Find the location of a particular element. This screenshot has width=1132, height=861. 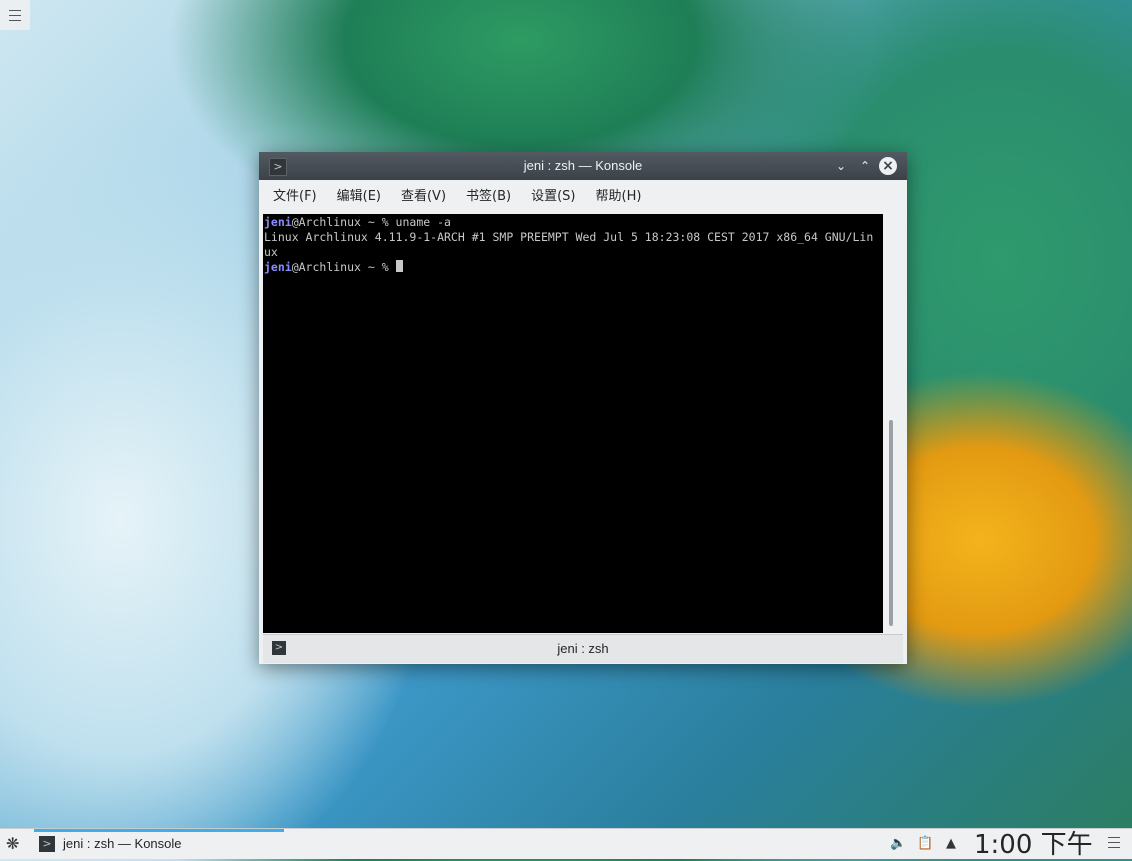

tab-session: jeni : zsh is located at coordinates (583, 649).